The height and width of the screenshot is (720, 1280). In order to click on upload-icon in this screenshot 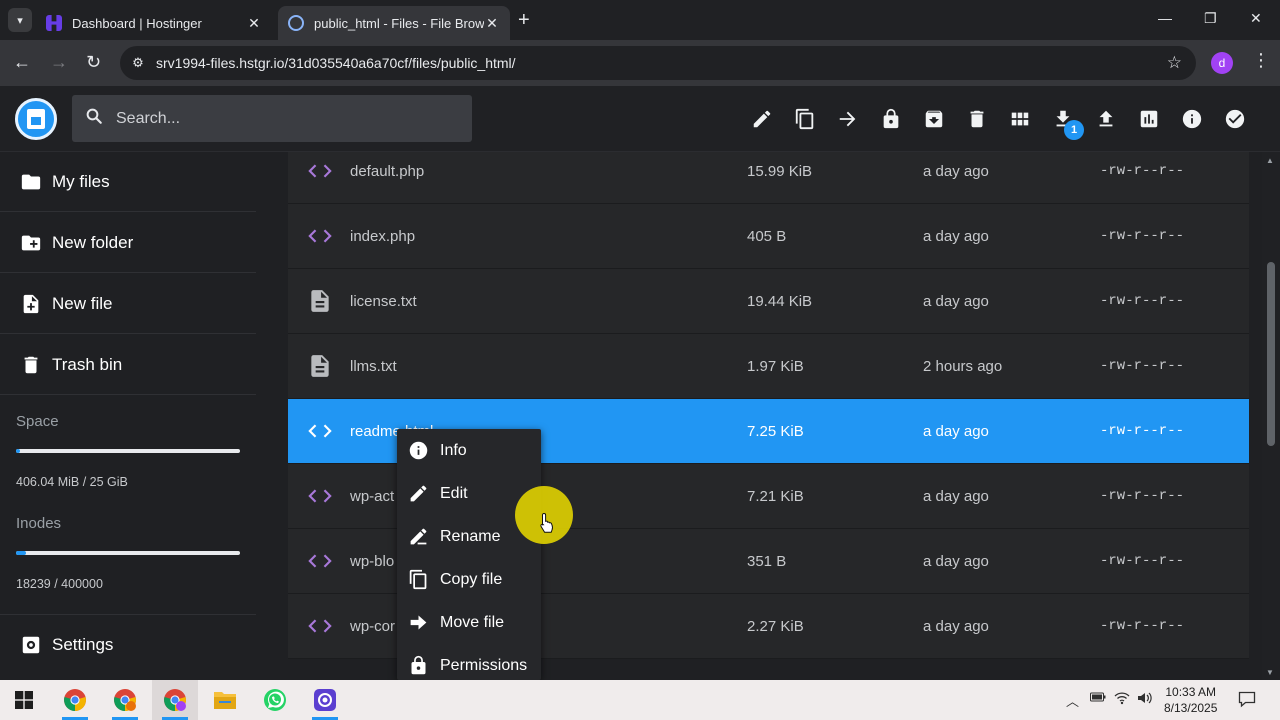, I will do `click(1105, 118)`.